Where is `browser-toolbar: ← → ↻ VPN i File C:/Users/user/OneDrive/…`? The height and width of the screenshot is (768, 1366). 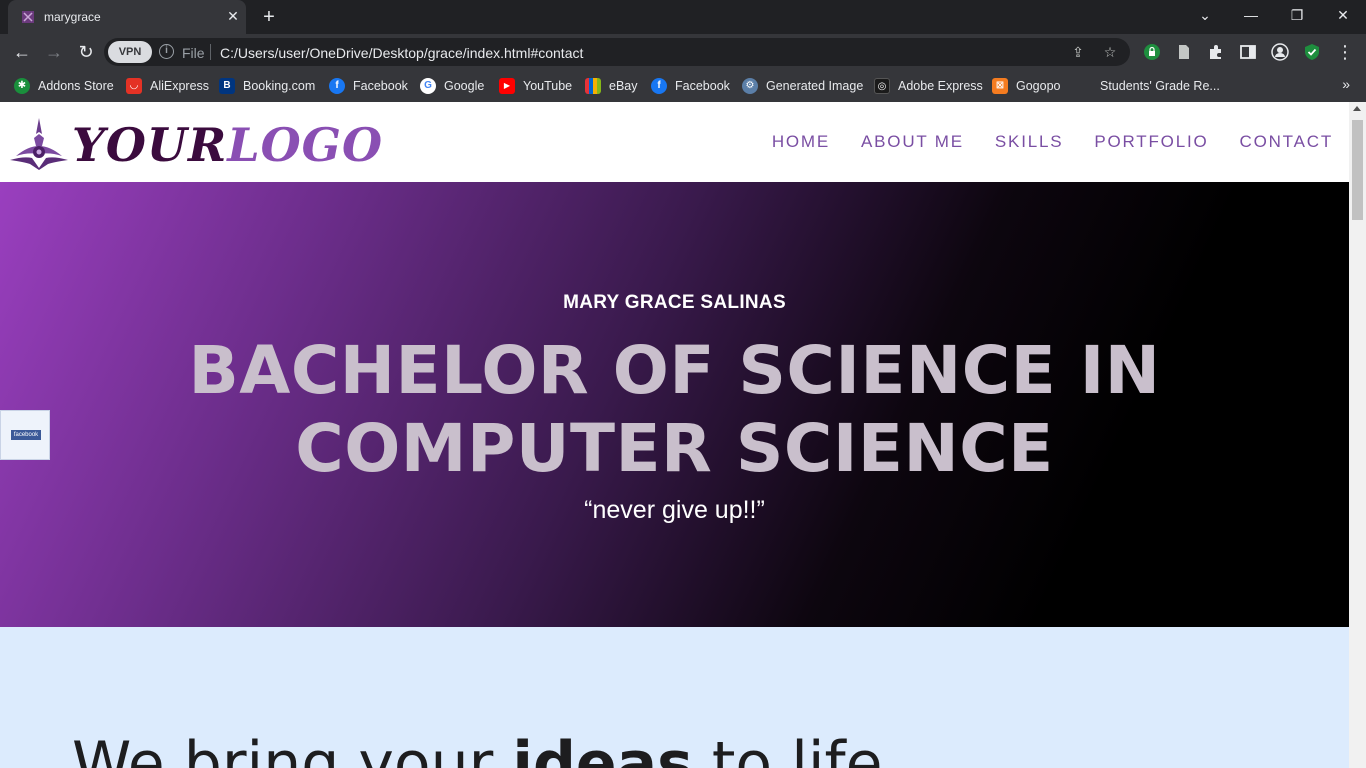 browser-toolbar: ← → ↻ VPN i File C:/Users/user/OneDrive/… is located at coordinates (683, 52).